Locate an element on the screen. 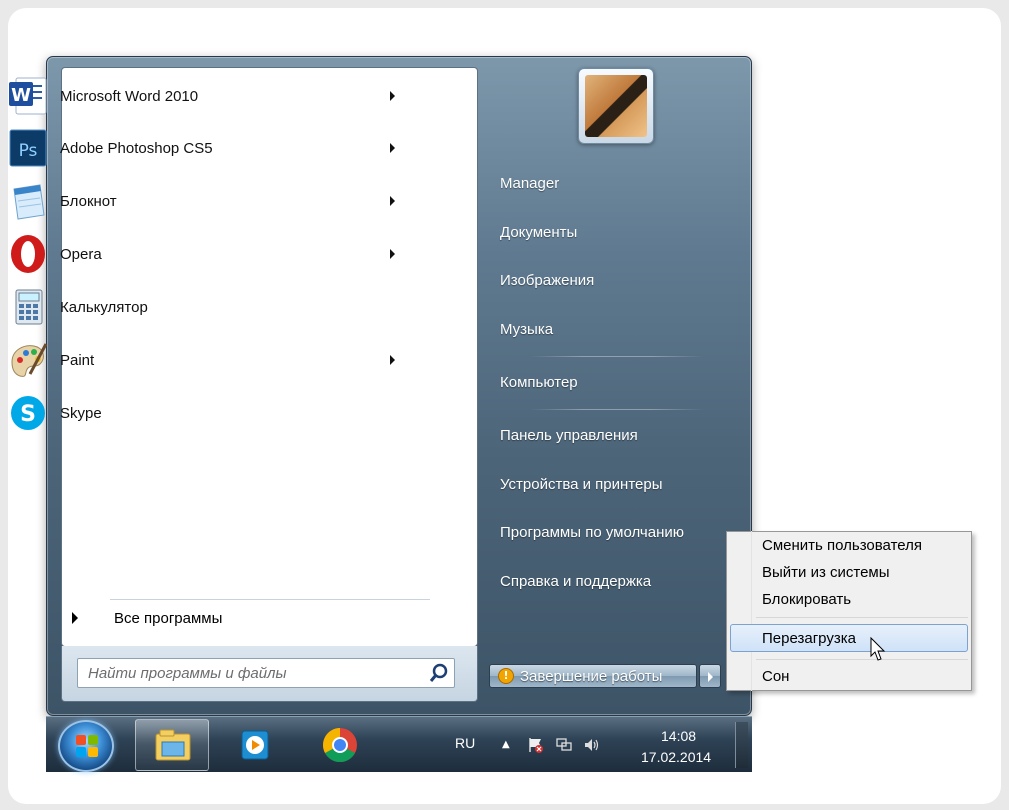  taskbar-chrome-button is located at coordinates (340, 745).